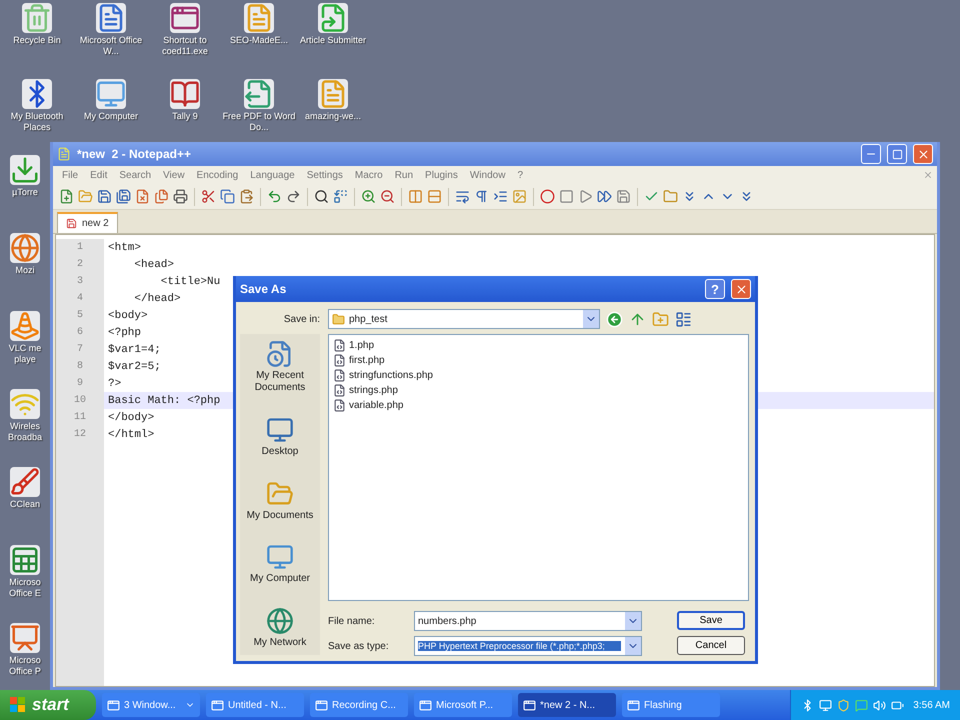  What do you see at coordinates (37, 40) in the screenshot?
I see `desktop-icon-label: Recycle Bin` at bounding box center [37, 40].